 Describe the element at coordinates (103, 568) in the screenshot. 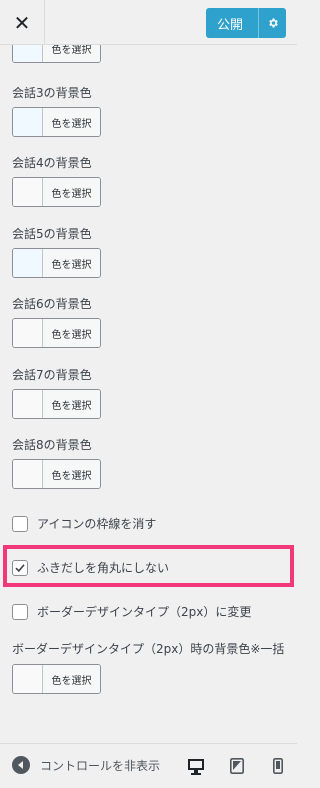

I see `checkbox-label: ふきだしを角丸にしない` at that location.